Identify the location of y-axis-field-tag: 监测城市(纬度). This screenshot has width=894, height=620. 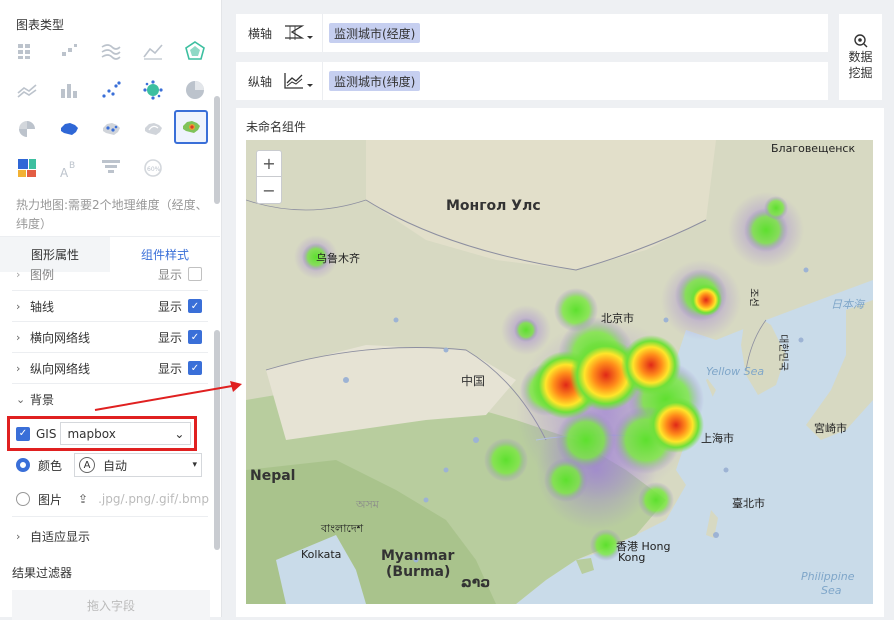
(375, 81).